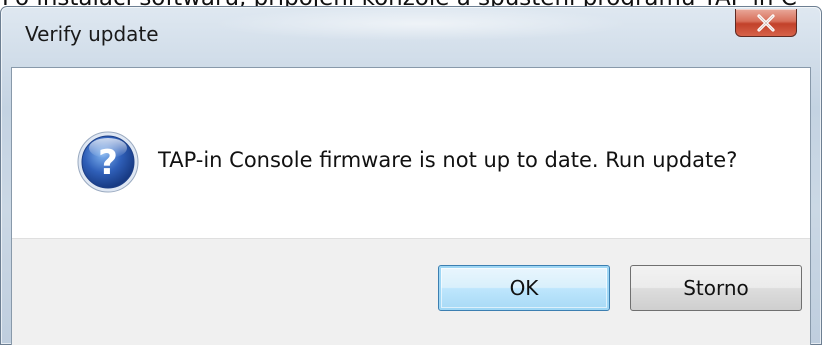 The image size is (822, 345). Describe the element at coordinates (421, 24) in the screenshot. I see `title-bar-glow` at that location.